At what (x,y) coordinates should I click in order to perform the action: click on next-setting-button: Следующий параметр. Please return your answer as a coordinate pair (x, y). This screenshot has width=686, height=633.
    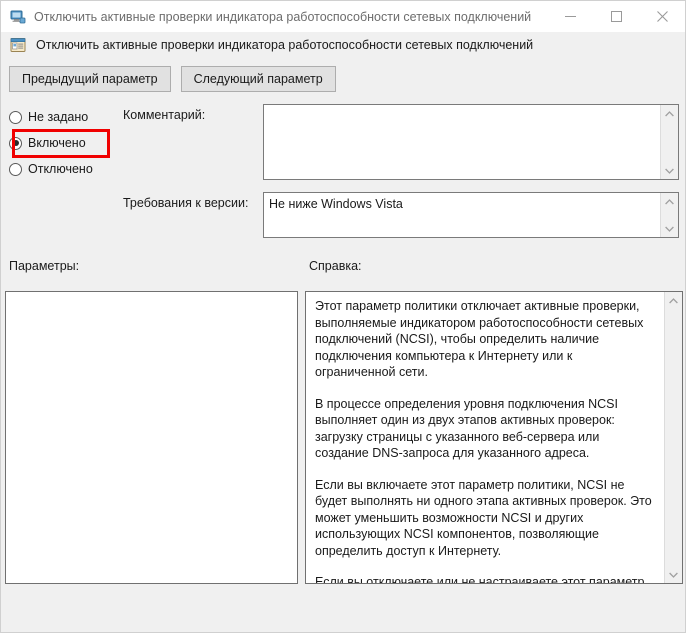
    Looking at the image, I should click on (258, 79).